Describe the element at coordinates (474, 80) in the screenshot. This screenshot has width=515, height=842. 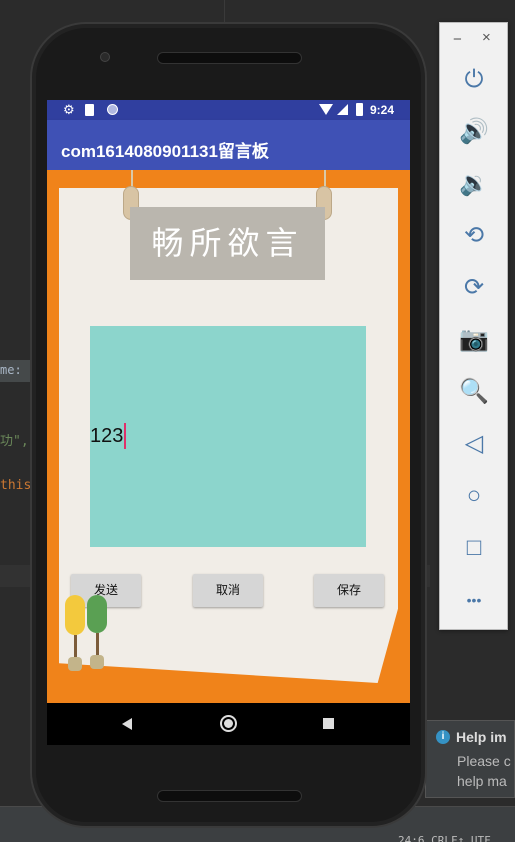
I see `power-icon: ⏻` at that location.